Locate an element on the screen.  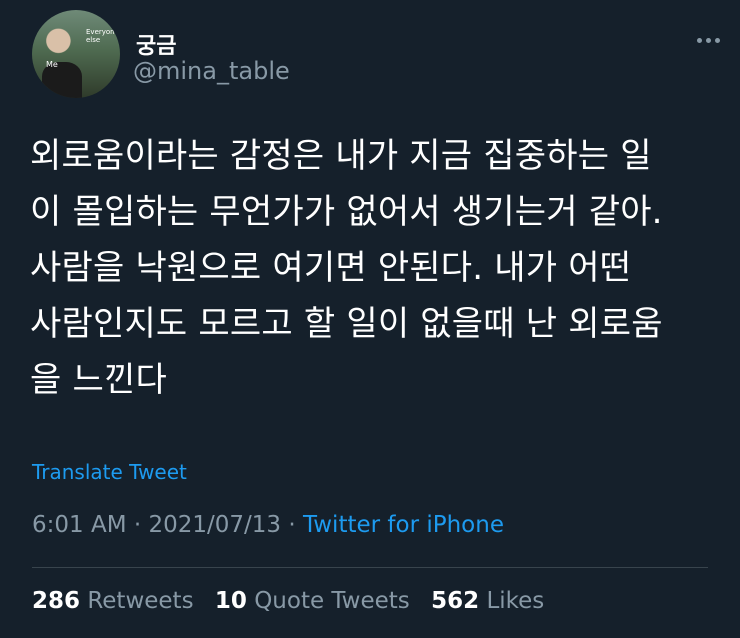
engagement-stats: 286 Retweets 10 Quote Tweets 562 Likes is located at coordinates (288, 601).